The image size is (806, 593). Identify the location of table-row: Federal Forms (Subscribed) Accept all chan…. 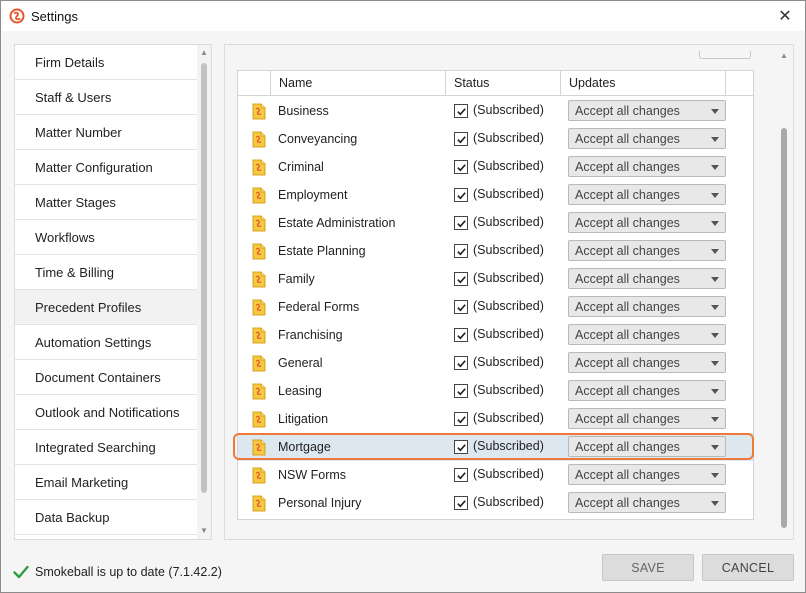
(495, 307).